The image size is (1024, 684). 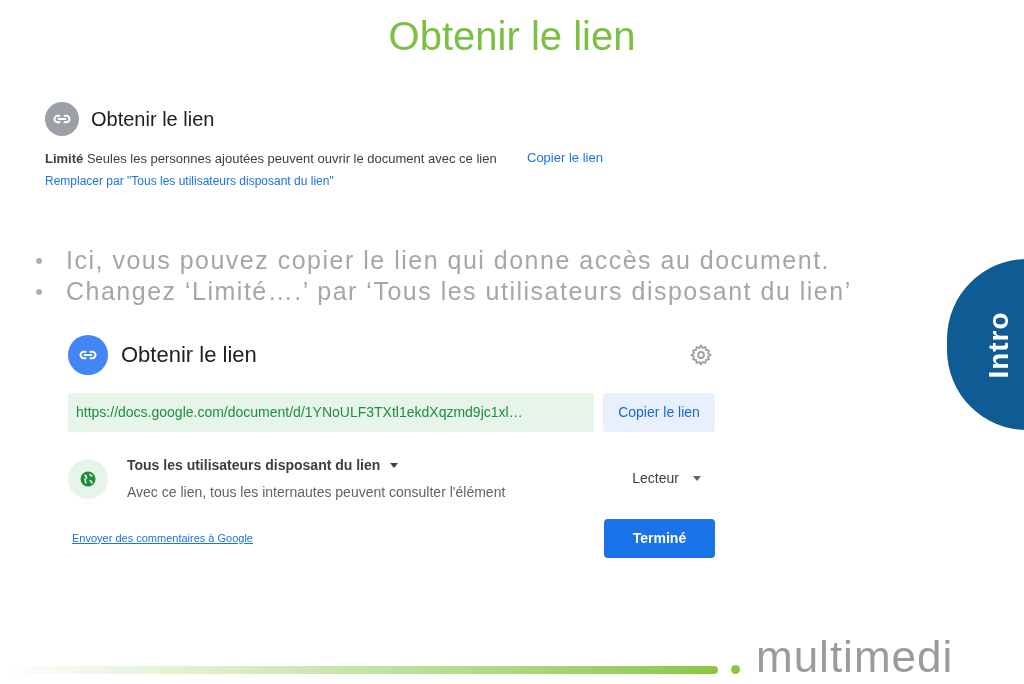 I want to click on feedback-link: Envoyer des commentaires à Google, so click(x=162, y=538).